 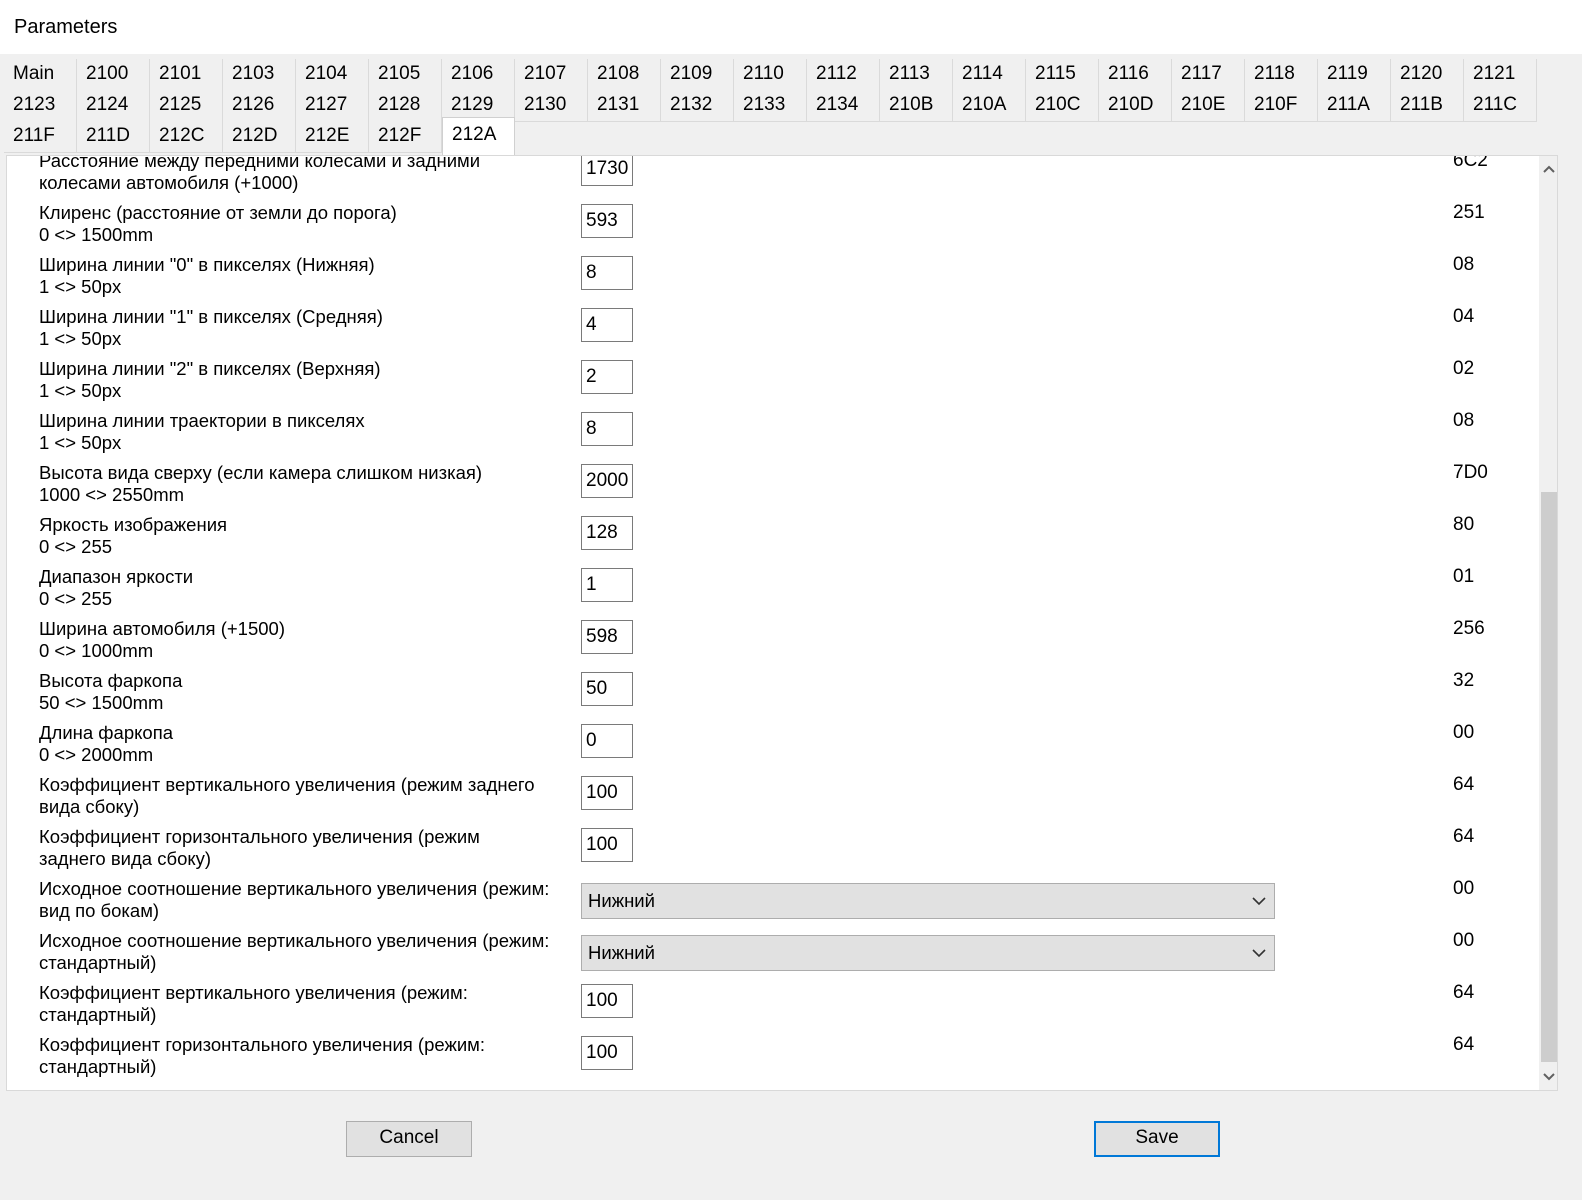 I want to click on tab-2130: 2130, so click(x=551, y=106).